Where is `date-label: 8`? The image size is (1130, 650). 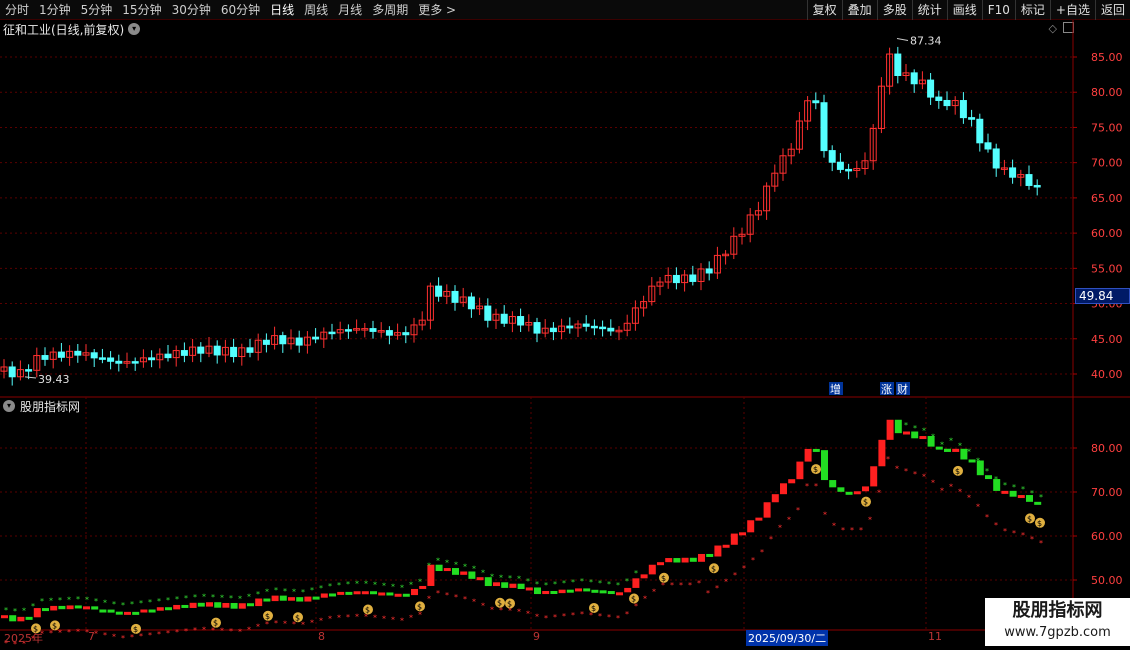 date-label: 8 is located at coordinates (321, 636).